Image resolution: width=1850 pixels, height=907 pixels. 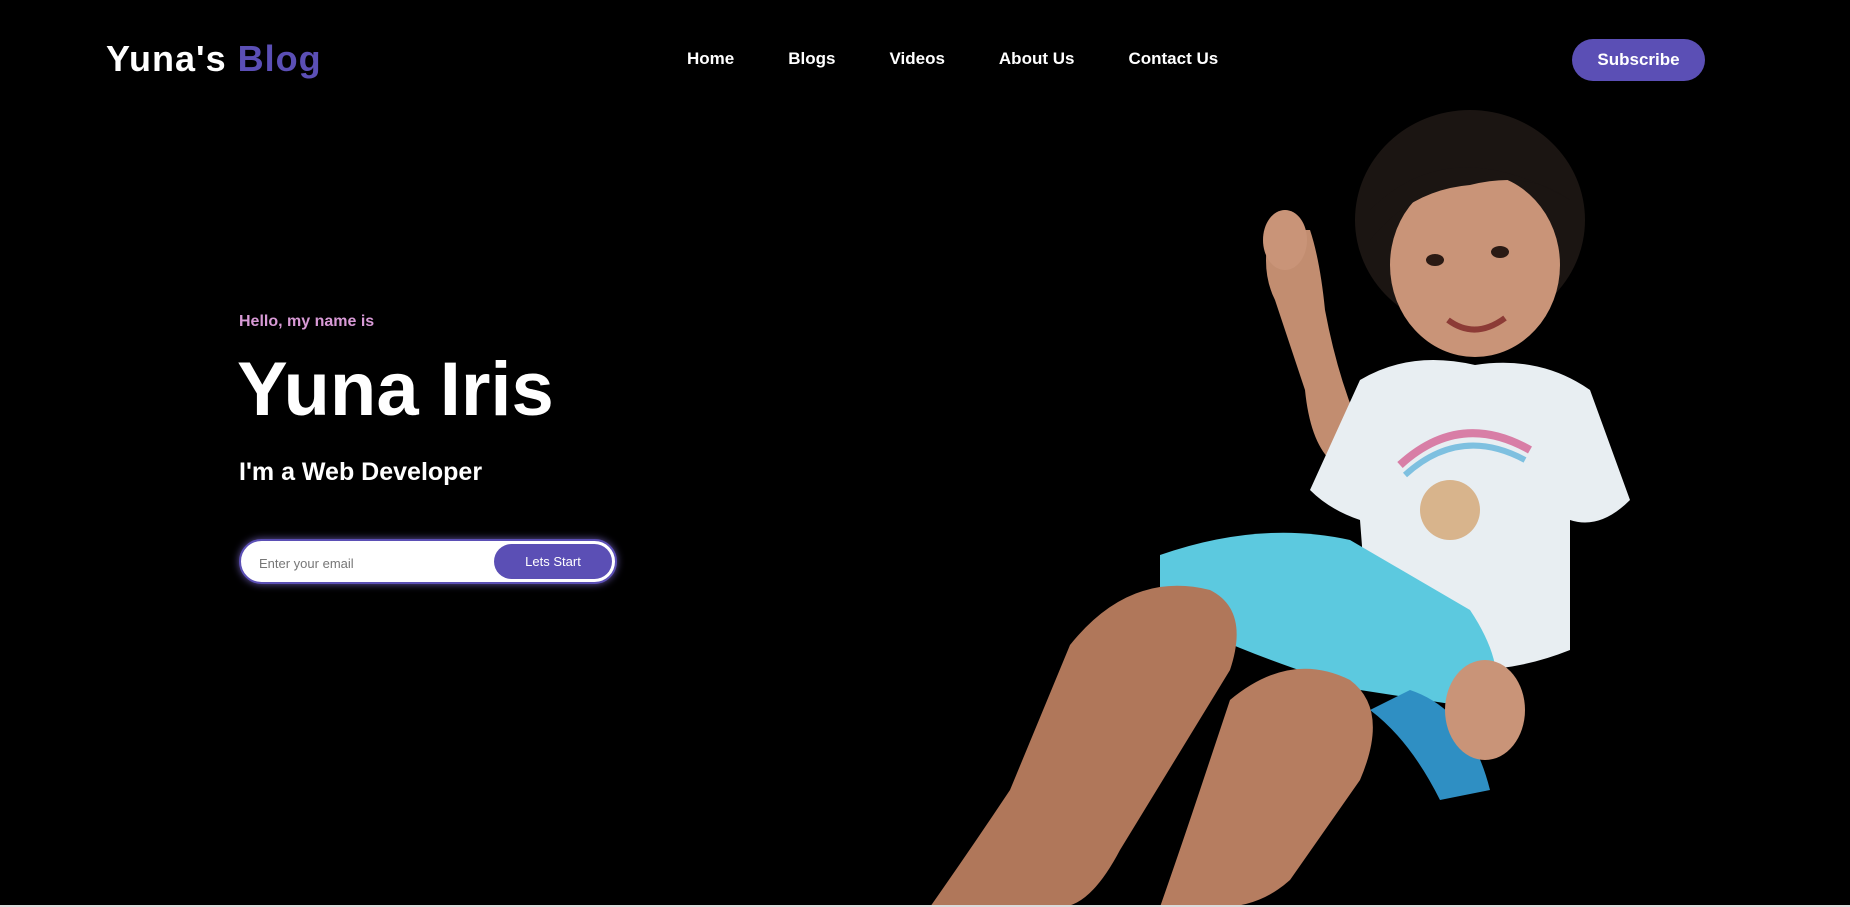 I want to click on logo-accent-text: Blog, so click(x=279, y=58).